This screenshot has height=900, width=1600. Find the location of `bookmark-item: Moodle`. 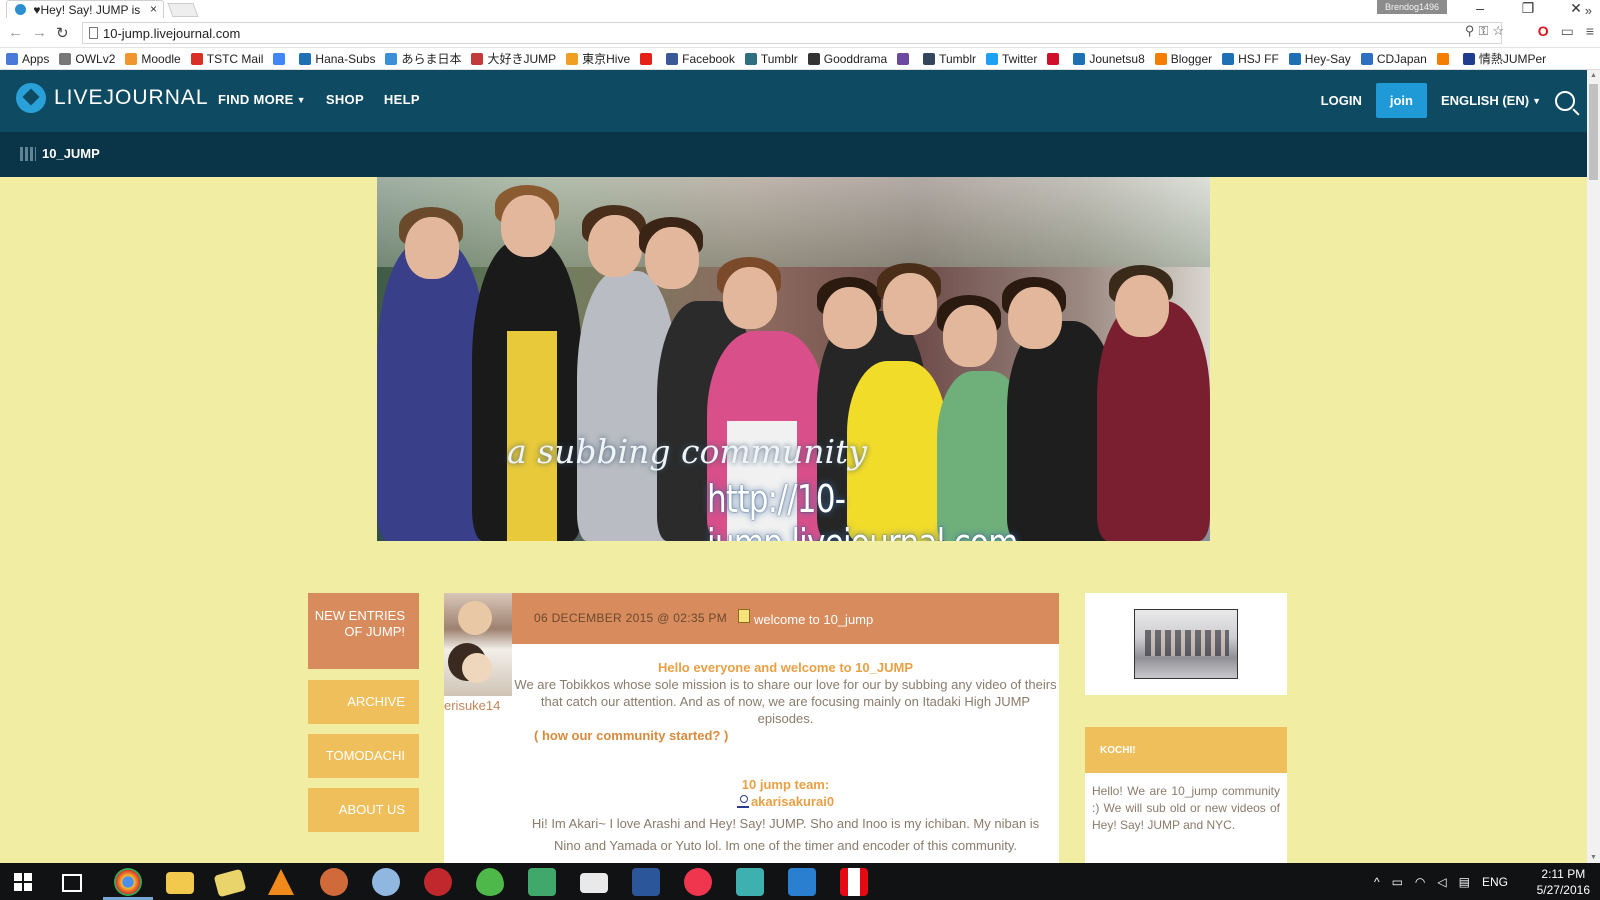

bookmark-item: Moodle is located at coordinates (153, 59).